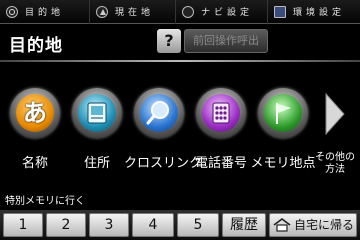 This screenshot has width=360, height=240. What do you see at coordinates (12, 11) in the screenshot?
I see `search-icon` at bounding box center [12, 11].